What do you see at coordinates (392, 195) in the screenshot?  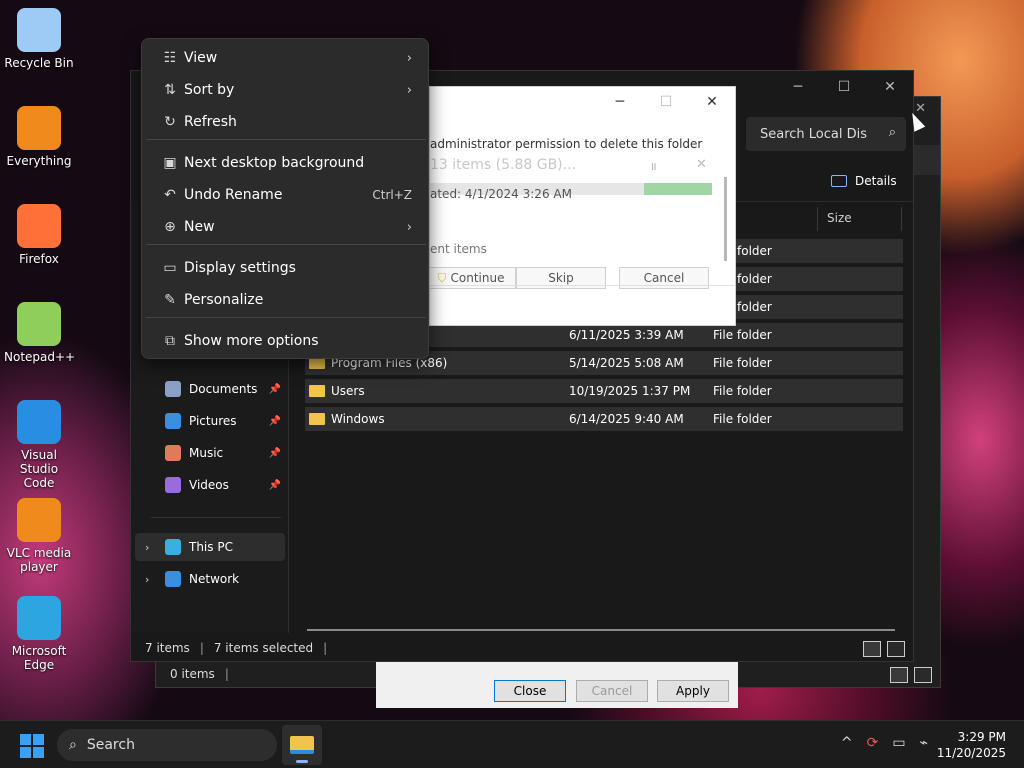 I see `menu-item-shortcut: Ctrl+Z` at bounding box center [392, 195].